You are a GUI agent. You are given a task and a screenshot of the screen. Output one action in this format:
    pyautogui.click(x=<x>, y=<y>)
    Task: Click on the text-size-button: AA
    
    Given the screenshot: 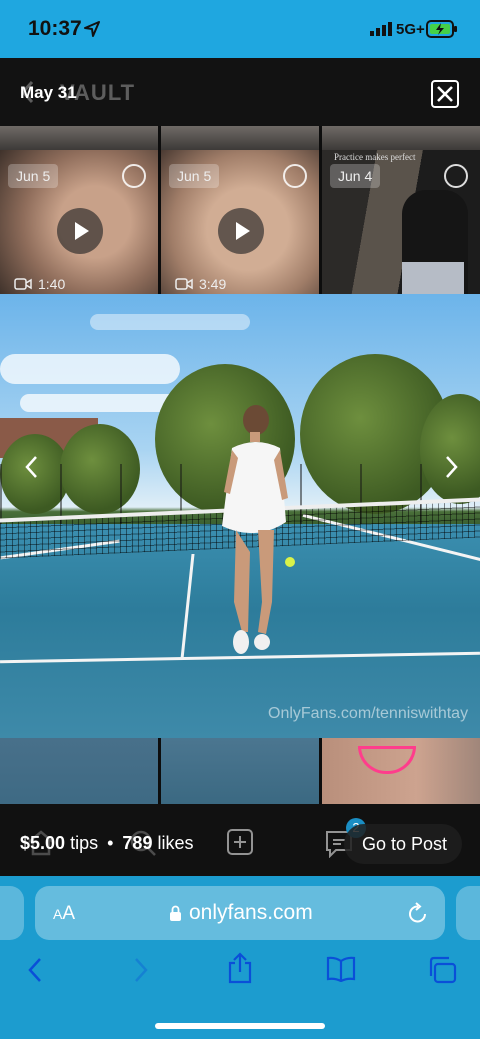 What is the action you would take?
    pyautogui.click(x=64, y=914)
    